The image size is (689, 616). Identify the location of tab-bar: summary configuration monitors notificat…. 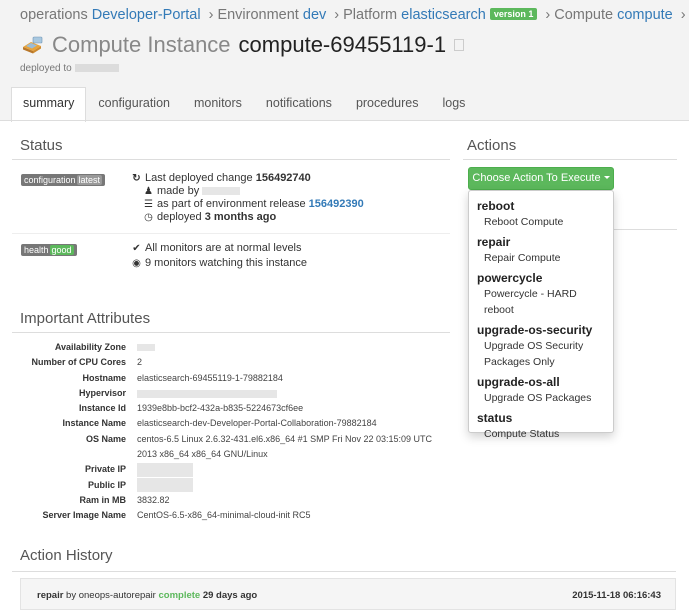
(244, 104).